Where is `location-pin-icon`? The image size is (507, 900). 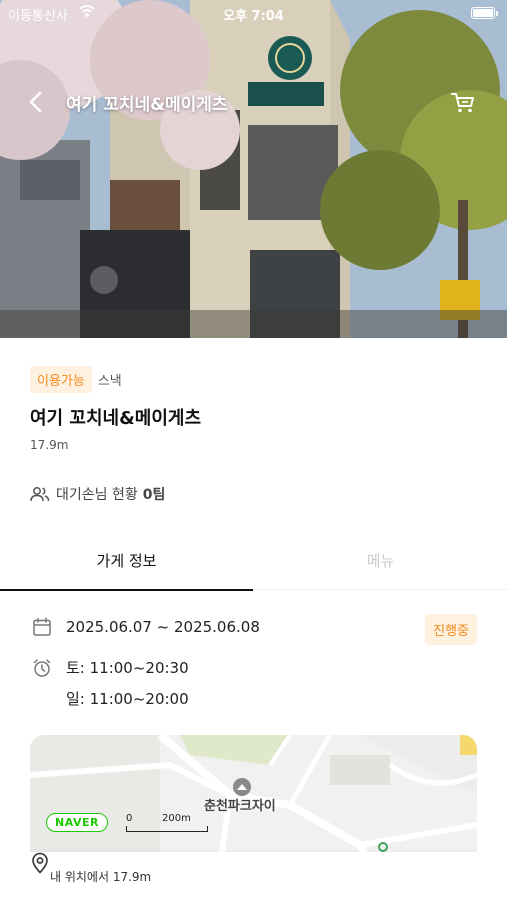 location-pin-icon is located at coordinates (40, 863).